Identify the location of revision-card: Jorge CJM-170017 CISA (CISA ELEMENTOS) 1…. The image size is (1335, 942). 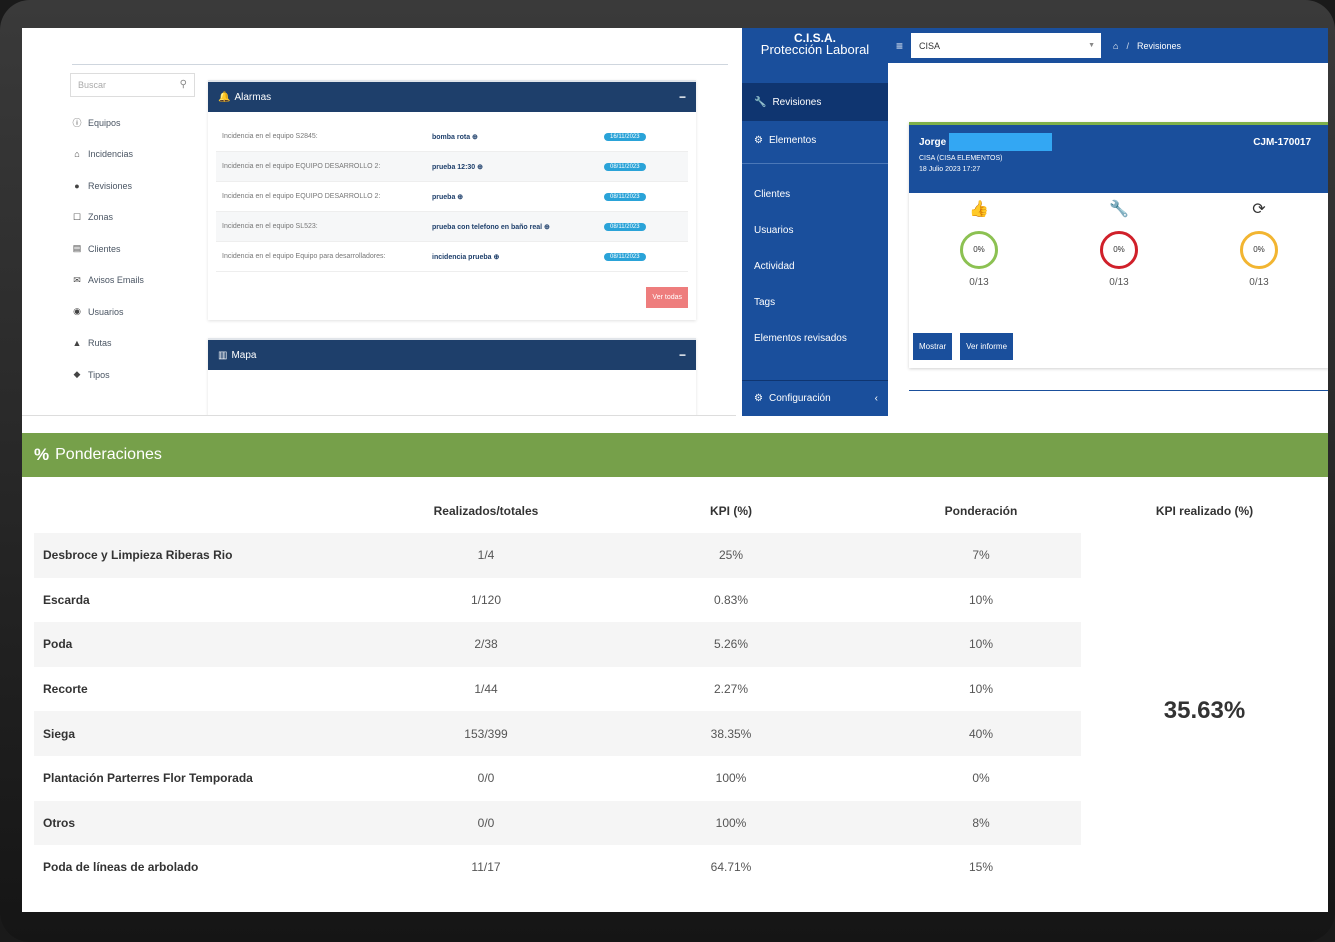
(1118, 245).